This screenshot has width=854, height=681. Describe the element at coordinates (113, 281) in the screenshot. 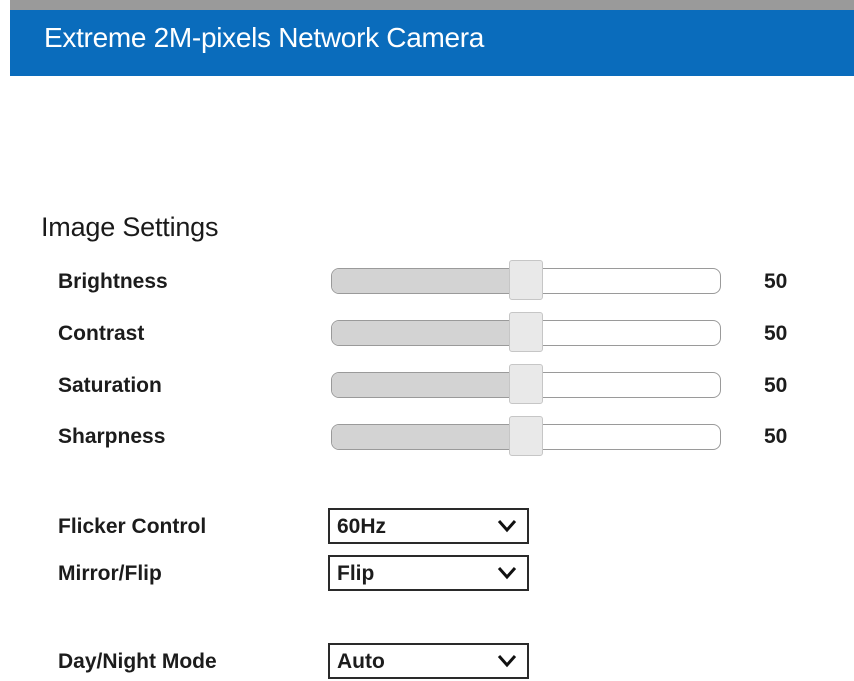

I see `brightness-label: Brightness` at that location.